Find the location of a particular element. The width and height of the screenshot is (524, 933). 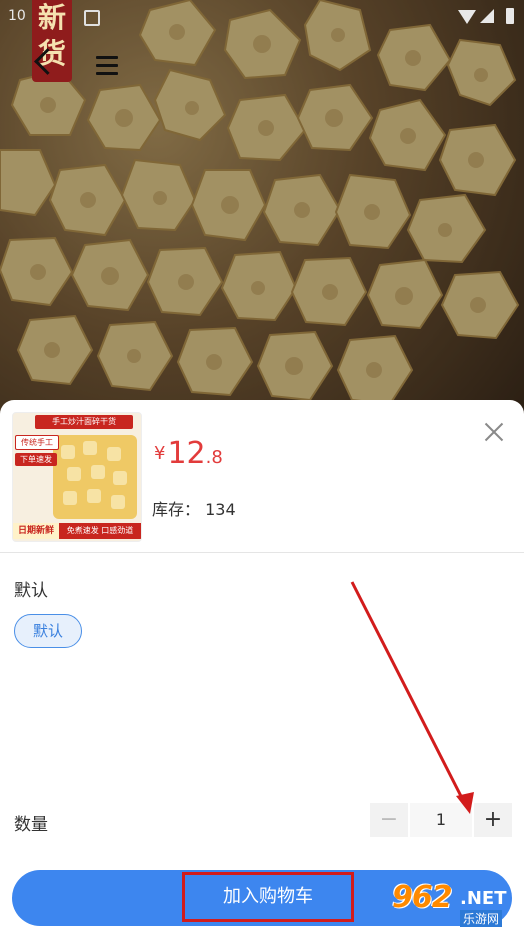

watermark-net: .NET is located at coordinates (483, 898).